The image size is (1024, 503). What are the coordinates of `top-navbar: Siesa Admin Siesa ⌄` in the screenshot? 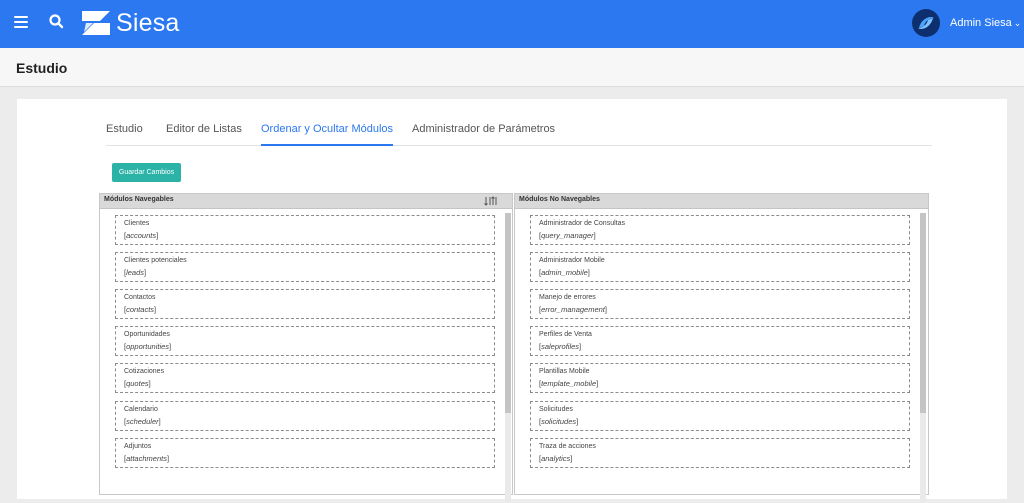 It's located at (512, 24).